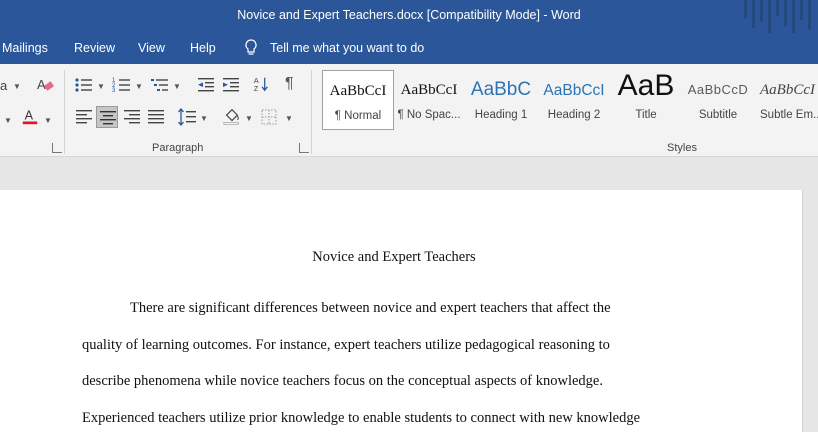 The width and height of the screenshot is (818, 432). What do you see at coordinates (718, 100) in the screenshot?
I see `style-subtitle: AaBbCcD Subtitle` at bounding box center [718, 100].